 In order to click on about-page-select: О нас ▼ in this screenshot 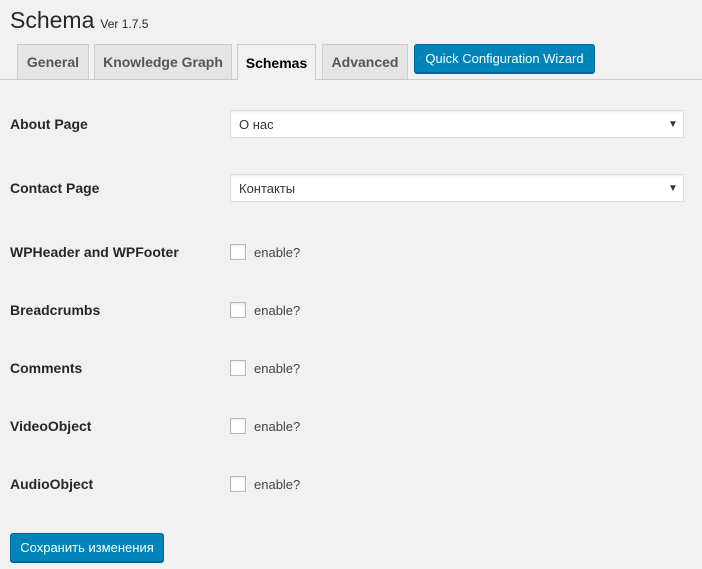, I will do `click(457, 124)`.